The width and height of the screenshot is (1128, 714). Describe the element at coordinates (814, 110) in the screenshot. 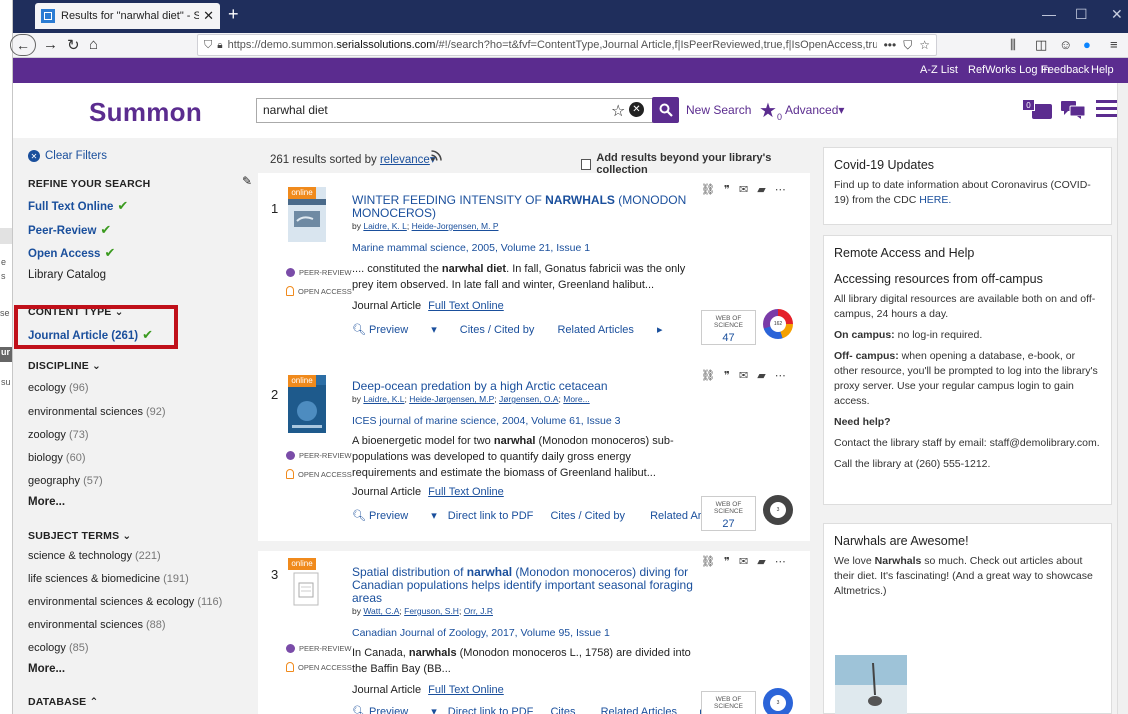

I see `advanced-search-dropdown: Advanced▾` at that location.